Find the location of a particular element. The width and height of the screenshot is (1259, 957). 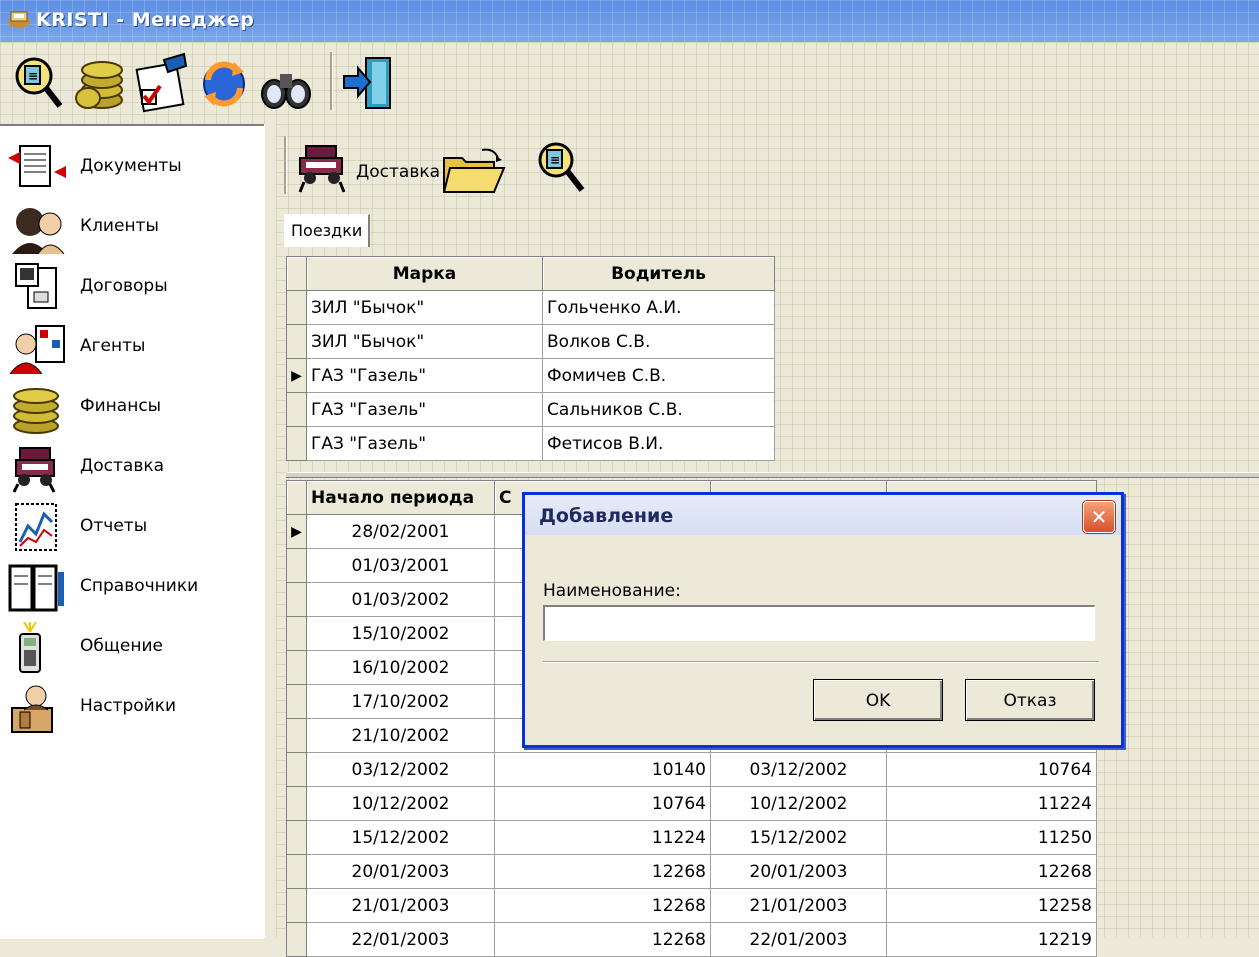

period-start-cell: 22/01/2003 is located at coordinates (400, 939).